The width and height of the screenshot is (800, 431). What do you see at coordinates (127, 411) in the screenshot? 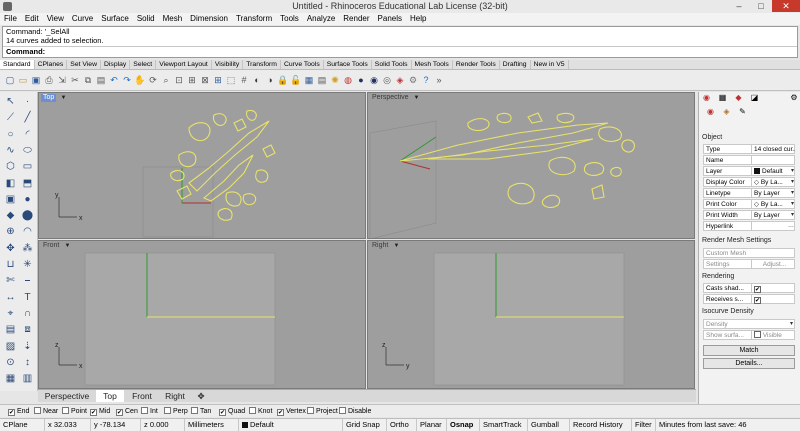
I see `osnap-cen: ✔ Cen` at bounding box center [127, 411].